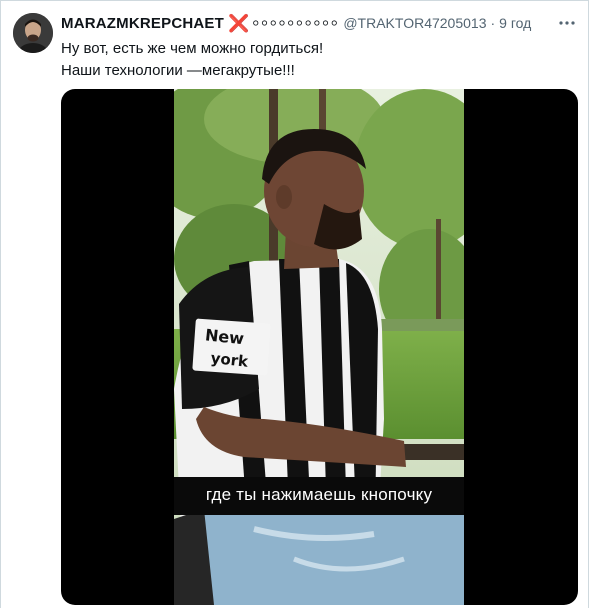 This screenshot has width=589, height=608. What do you see at coordinates (414, 23) in the screenshot?
I see `user-handle: @TRAKTOR47205013` at bounding box center [414, 23].